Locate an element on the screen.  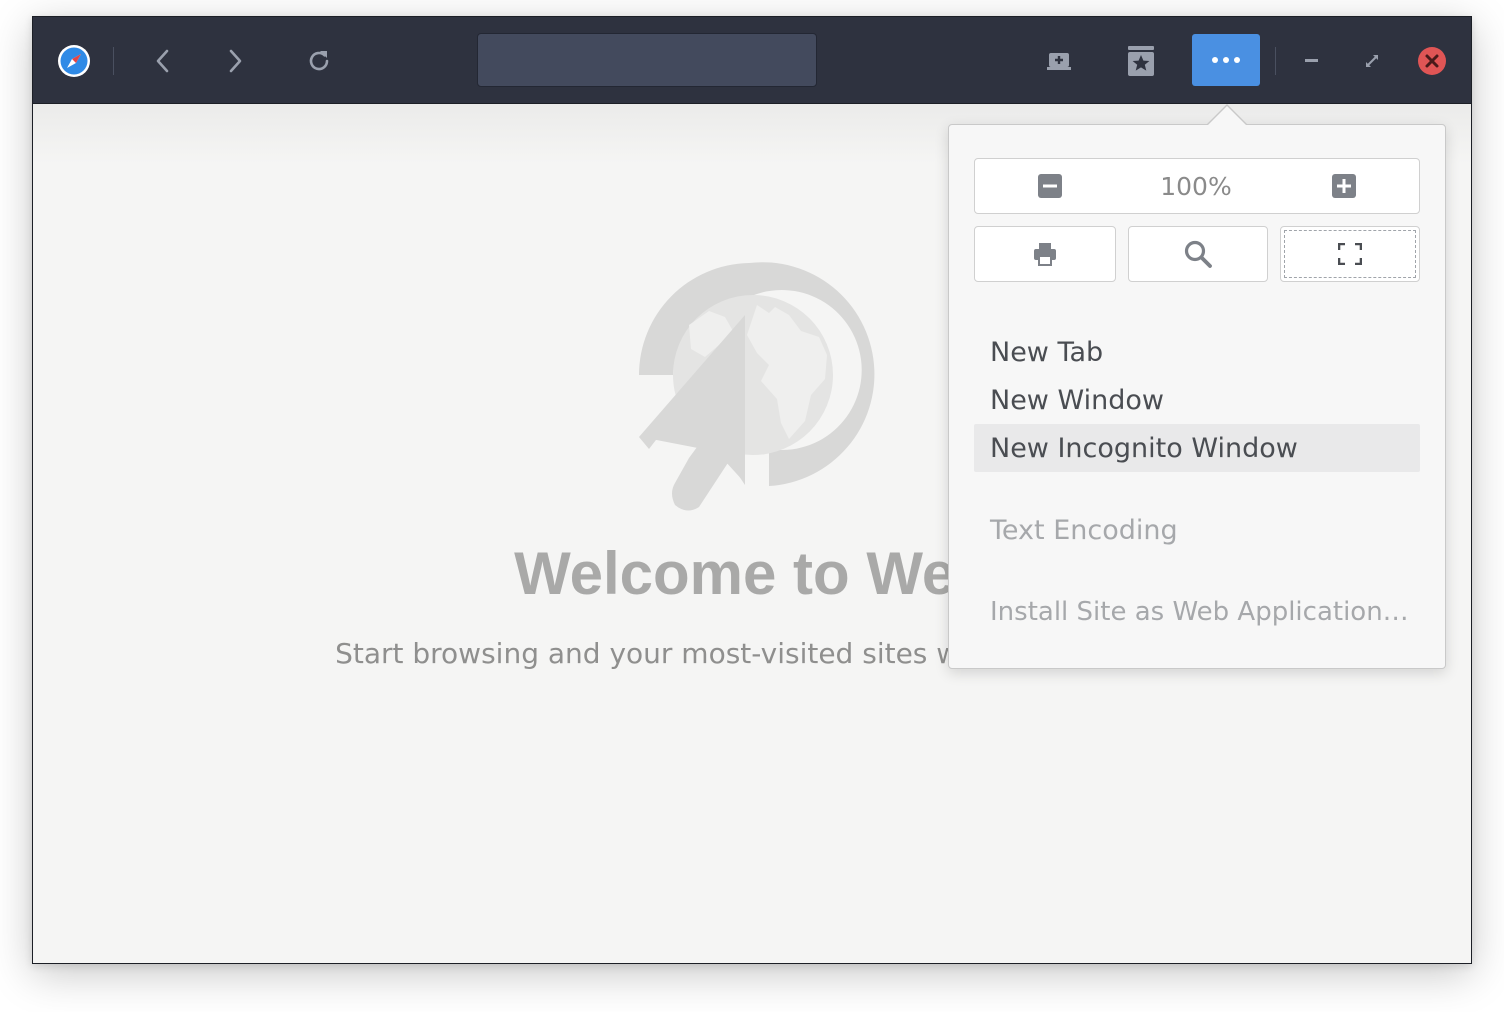
print-icon is located at coordinates (1045, 254).